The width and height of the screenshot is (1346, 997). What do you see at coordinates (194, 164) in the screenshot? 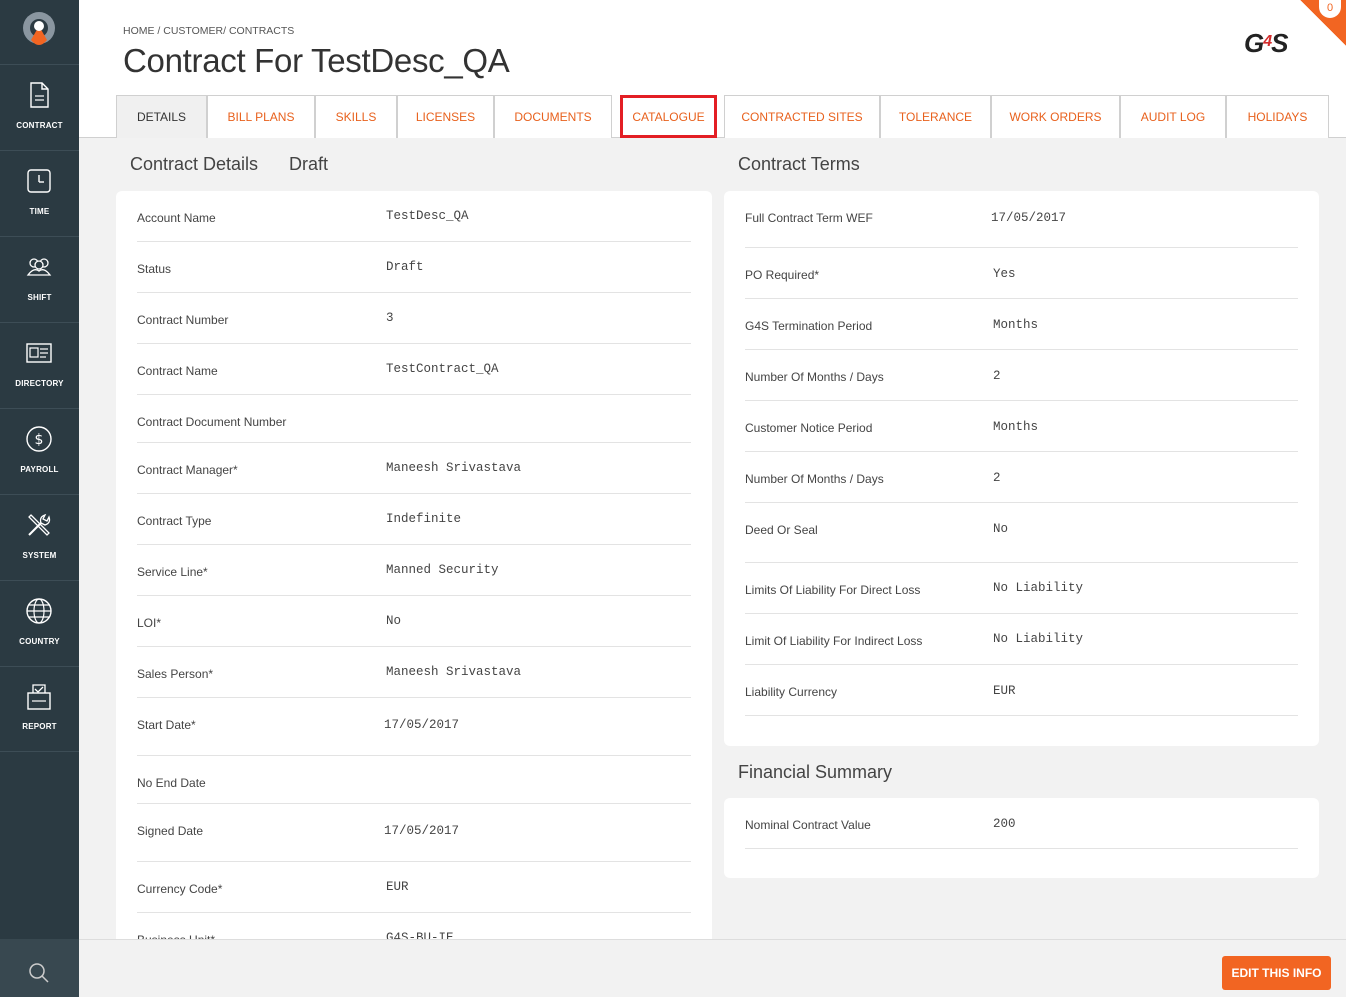
I see `contract-details-title: Contract Details` at bounding box center [194, 164].